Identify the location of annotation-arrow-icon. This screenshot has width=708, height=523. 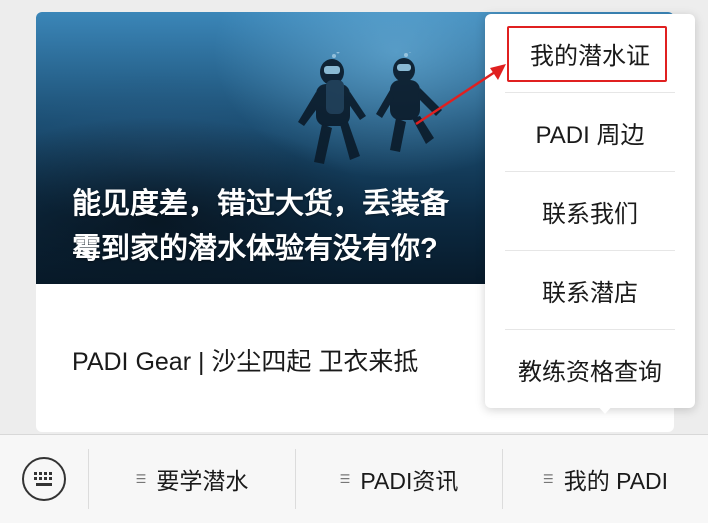
(460, 95).